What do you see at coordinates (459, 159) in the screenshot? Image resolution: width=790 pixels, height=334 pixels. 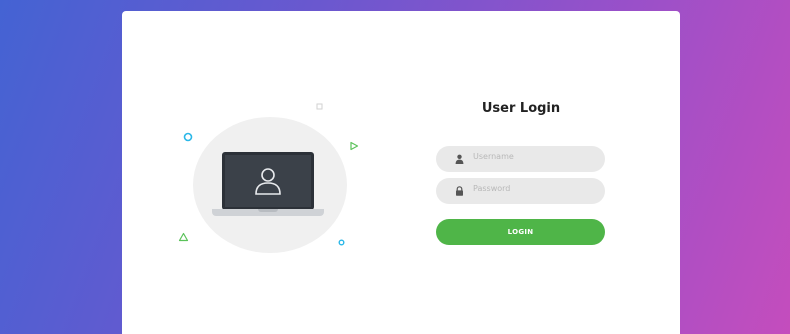 I see `user-icon` at bounding box center [459, 159].